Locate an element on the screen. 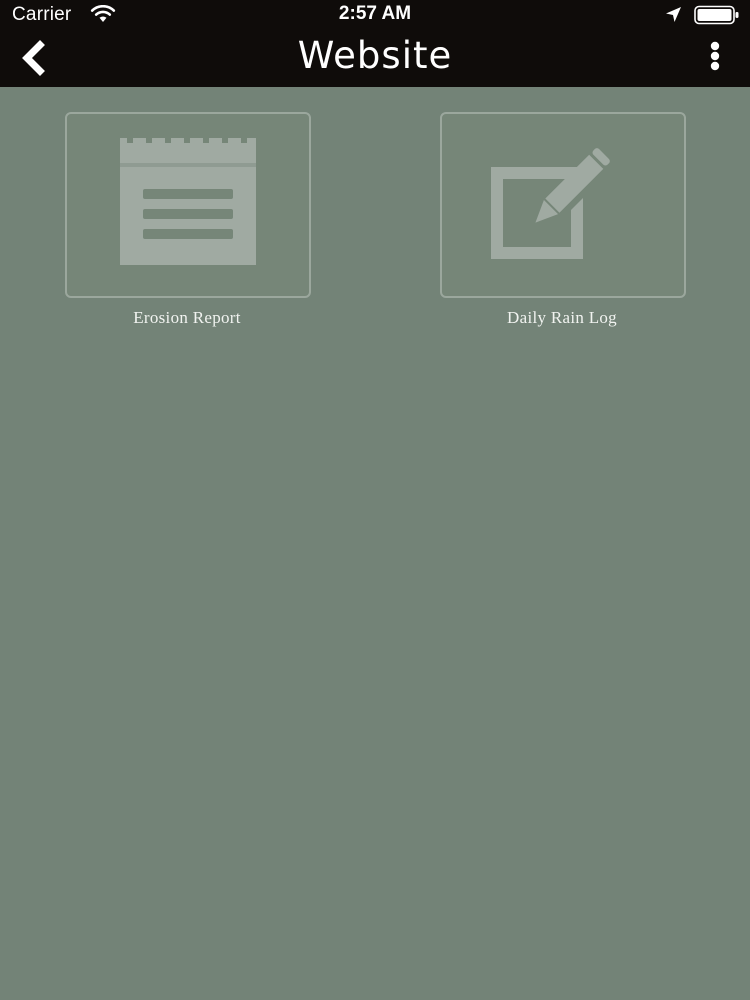 This screenshot has width=750, height=1000. daily-rain-log-tile: Daily Rain Log is located at coordinates (565, 220).